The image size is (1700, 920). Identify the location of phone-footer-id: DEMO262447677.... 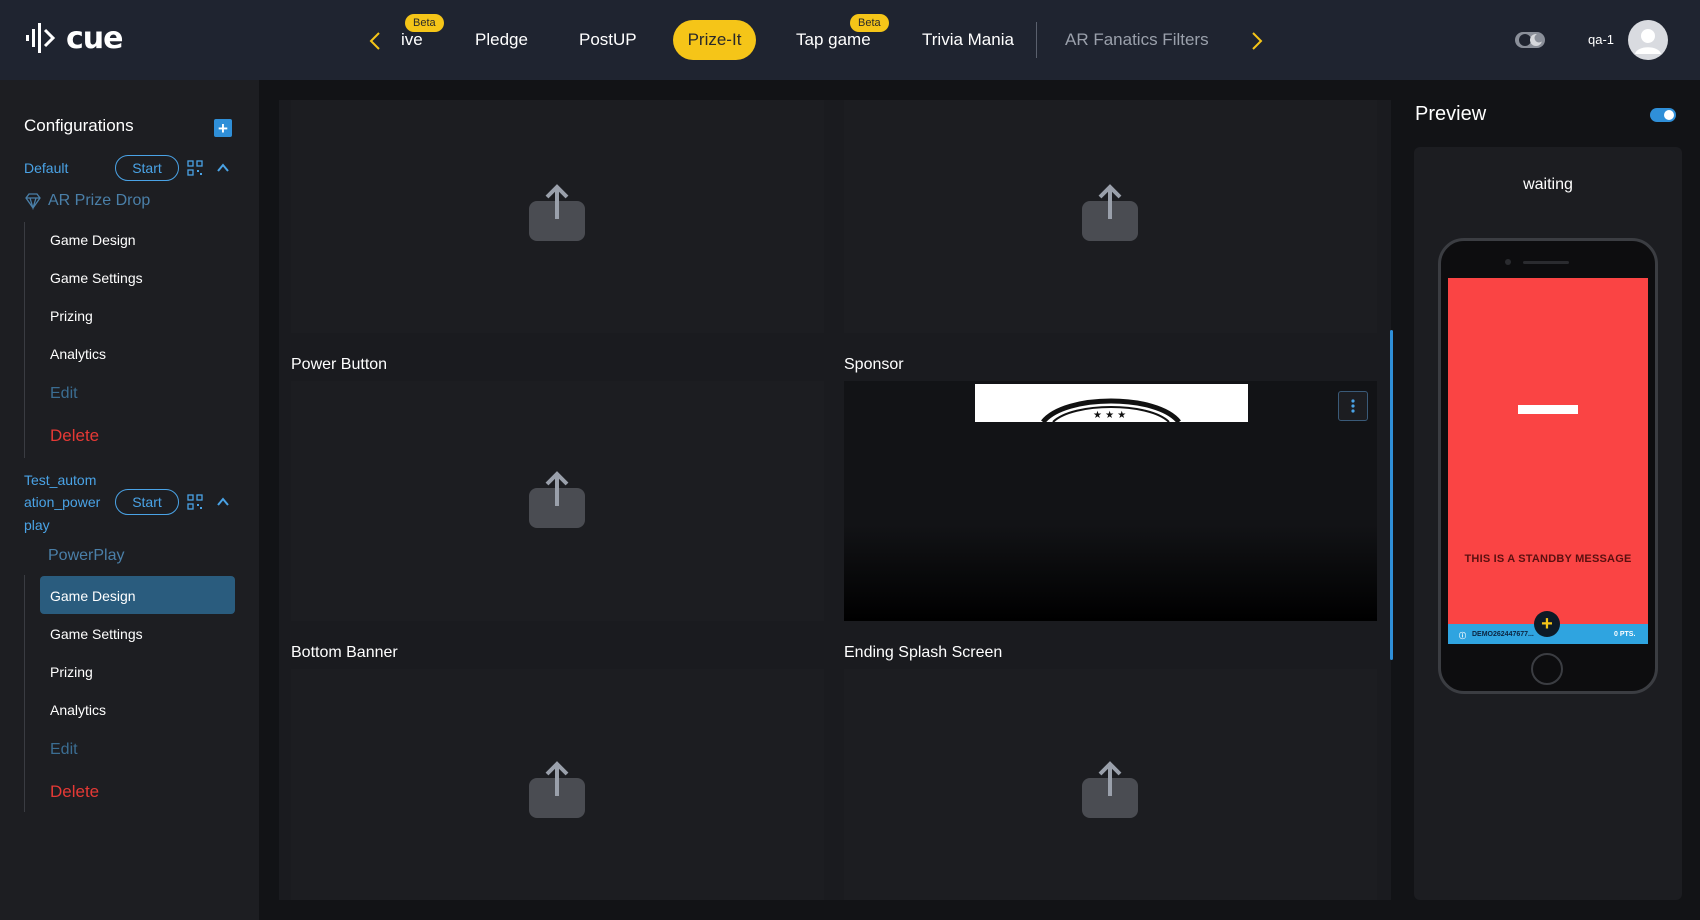
(1503, 634).